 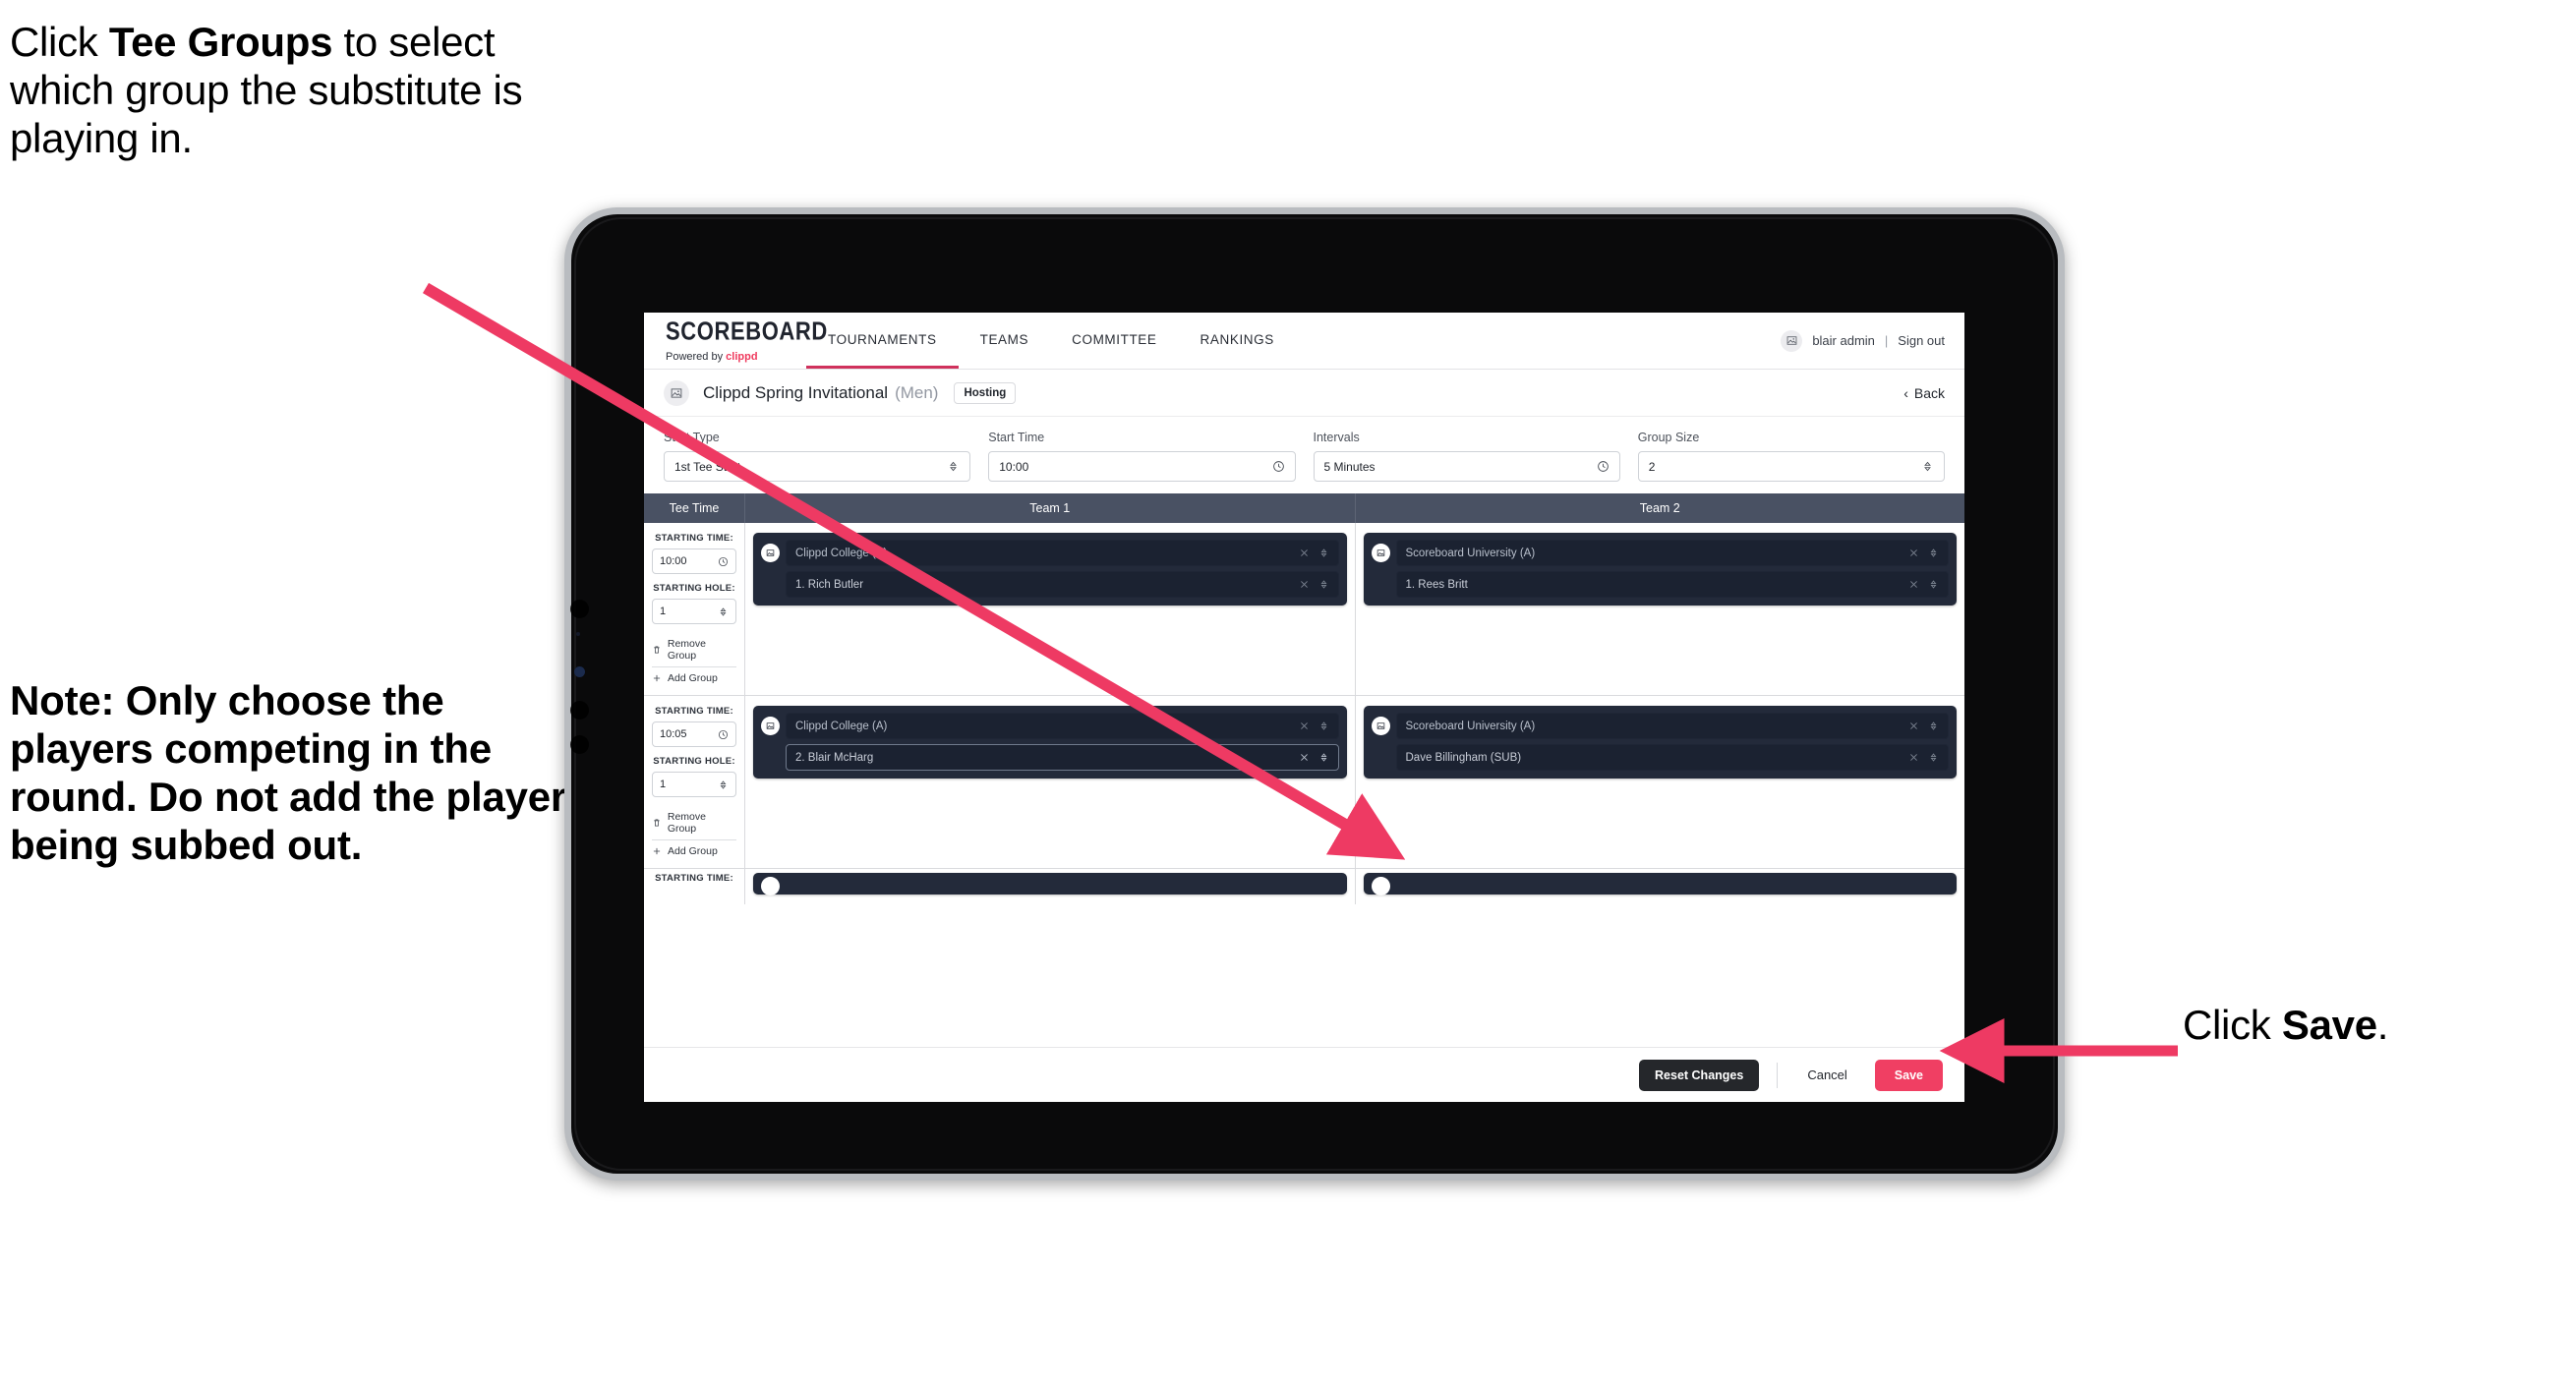 I want to click on field-group-size: Group Size 2, so click(x=1791, y=456).